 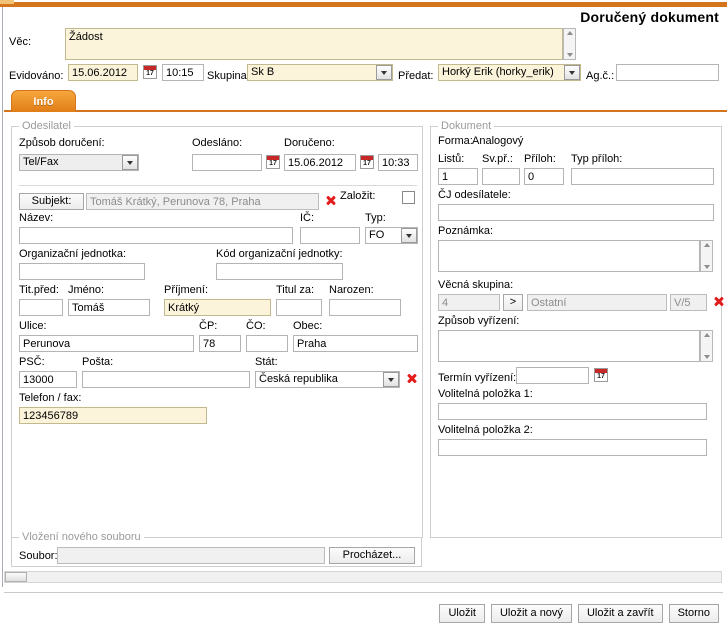 What do you see at coordinates (455, 141) in the screenshot?
I see `form-label: Forma:` at bounding box center [455, 141].